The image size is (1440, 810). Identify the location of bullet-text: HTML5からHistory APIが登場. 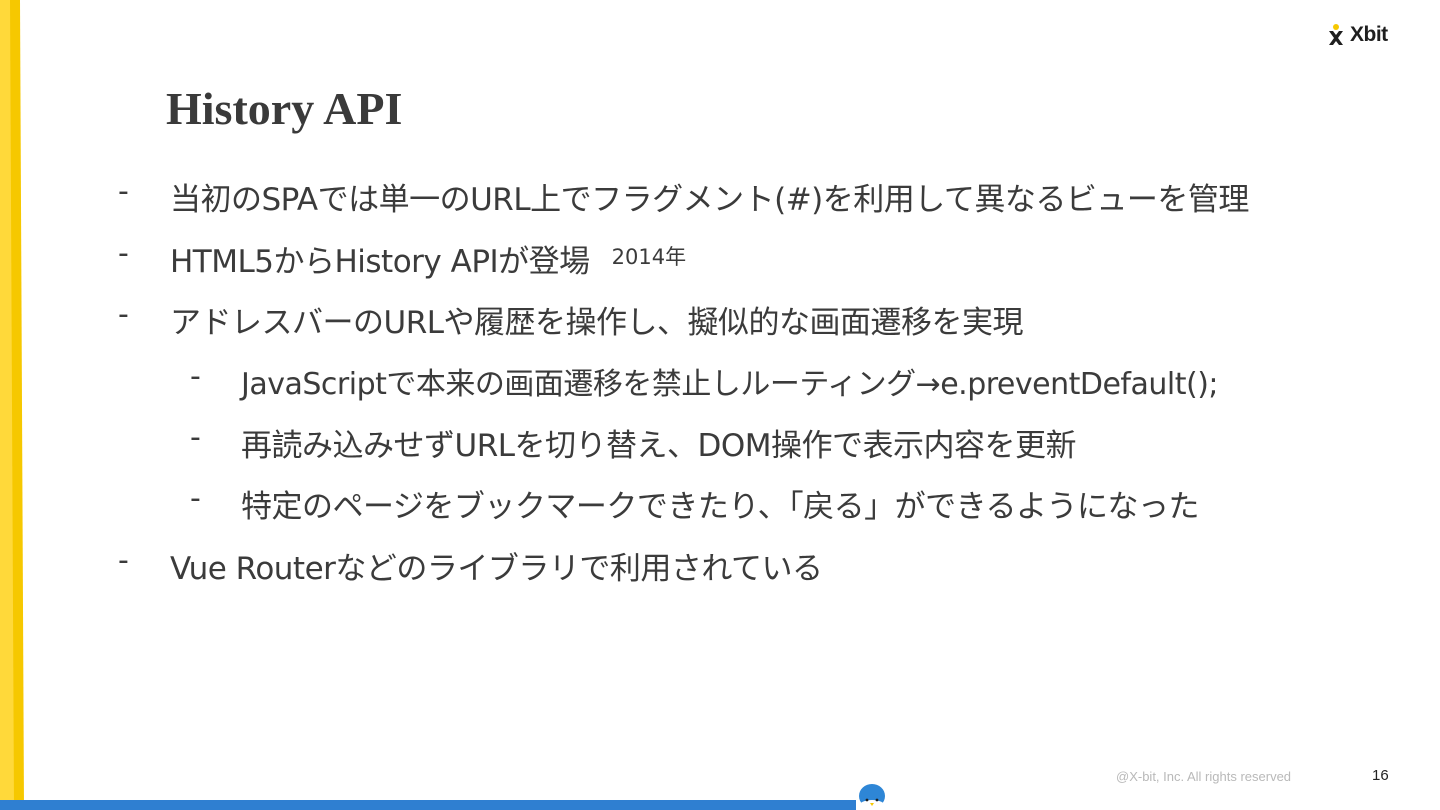
(380, 262).